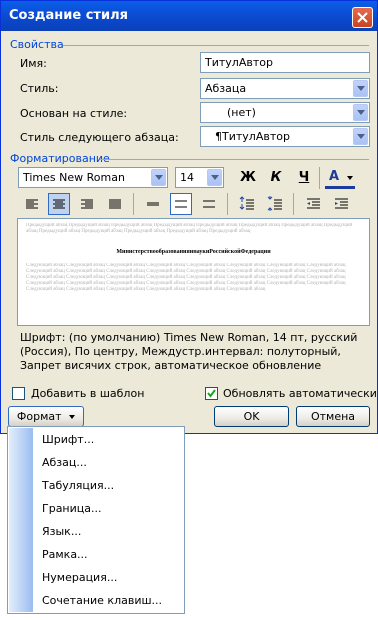 The height and width of the screenshot is (620, 378). What do you see at coordinates (248, 178) in the screenshot?
I see `bold-button: Ж` at bounding box center [248, 178].